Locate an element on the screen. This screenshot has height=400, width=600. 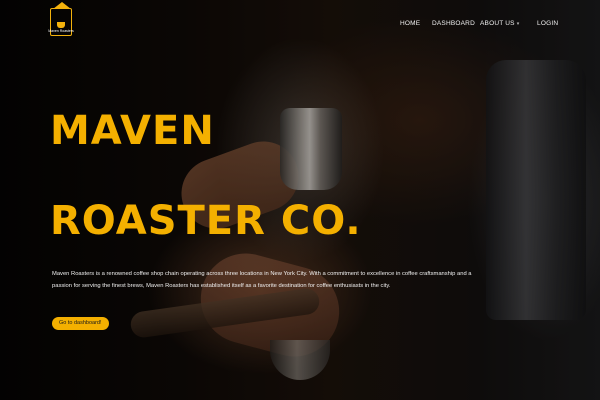
go-to-dashboard-button: Go to dashboard! is located at coordinates (80, 323).